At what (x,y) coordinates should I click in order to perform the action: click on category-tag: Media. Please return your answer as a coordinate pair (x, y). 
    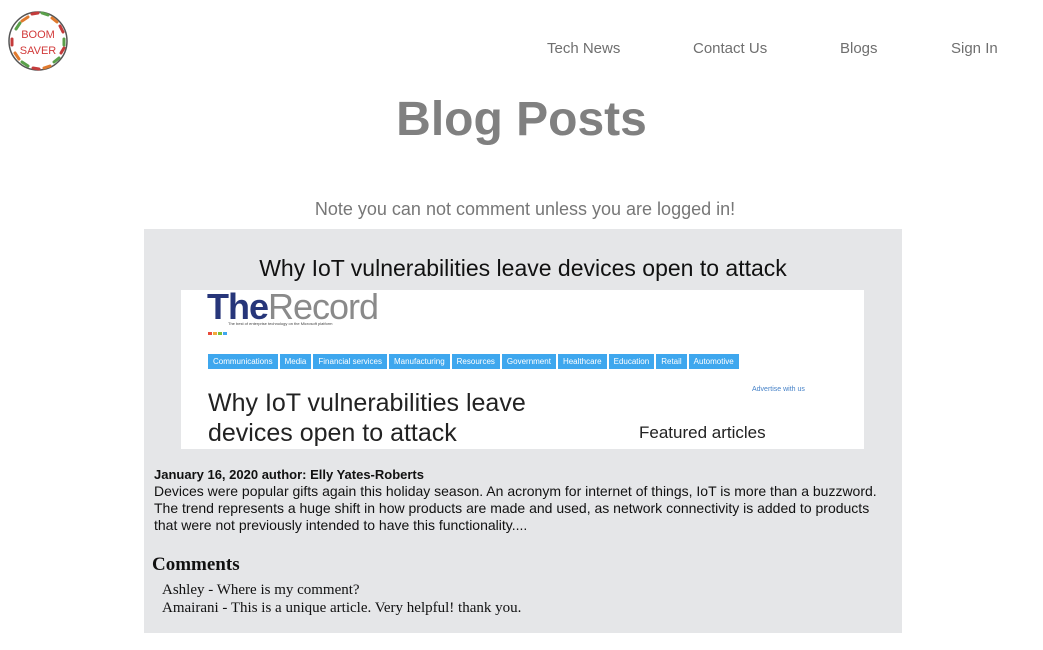
    Looking at the image, I should click on (295, 361).